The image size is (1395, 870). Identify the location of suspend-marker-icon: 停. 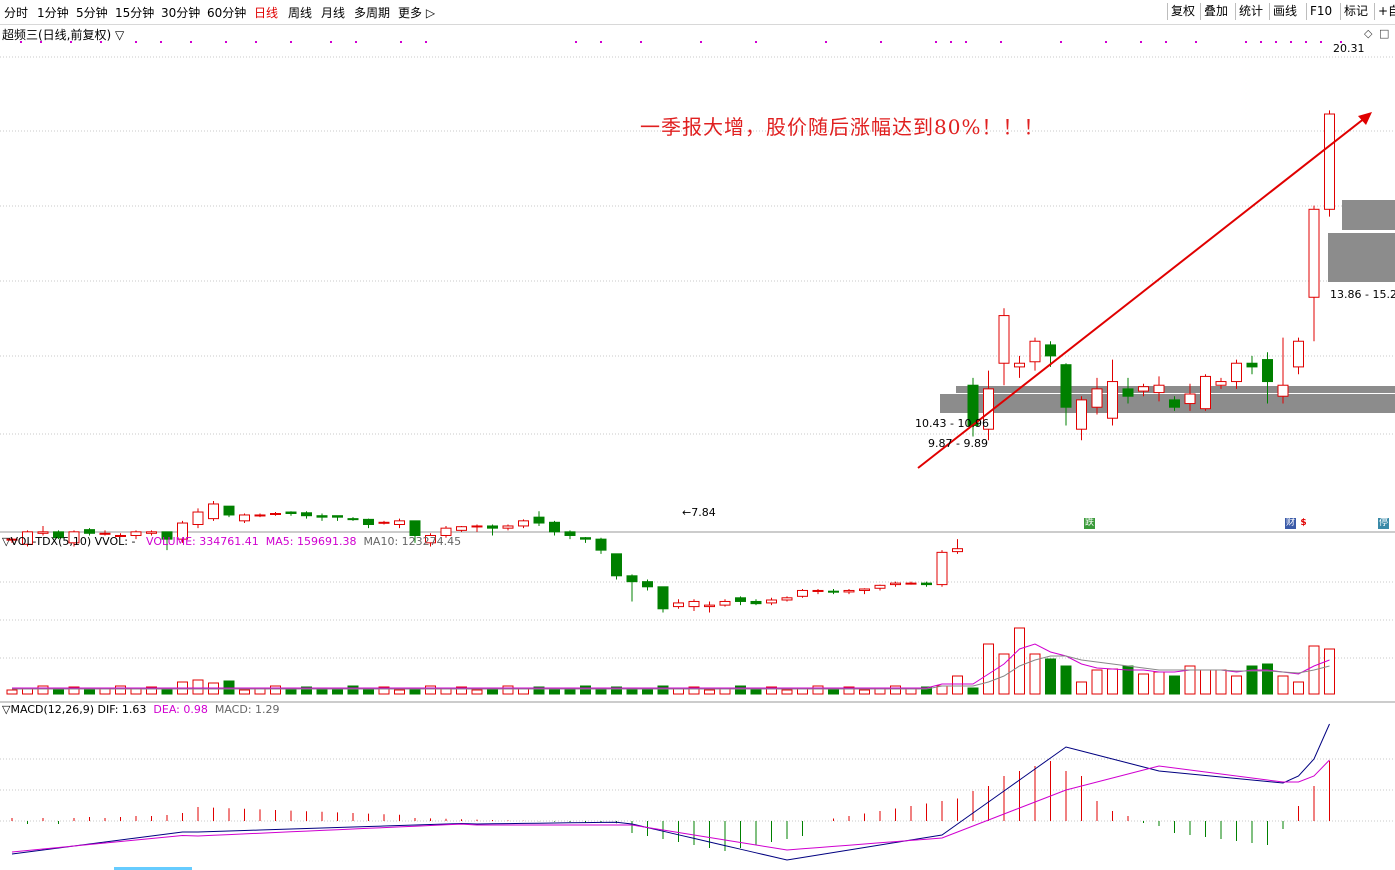
(1383, 523).